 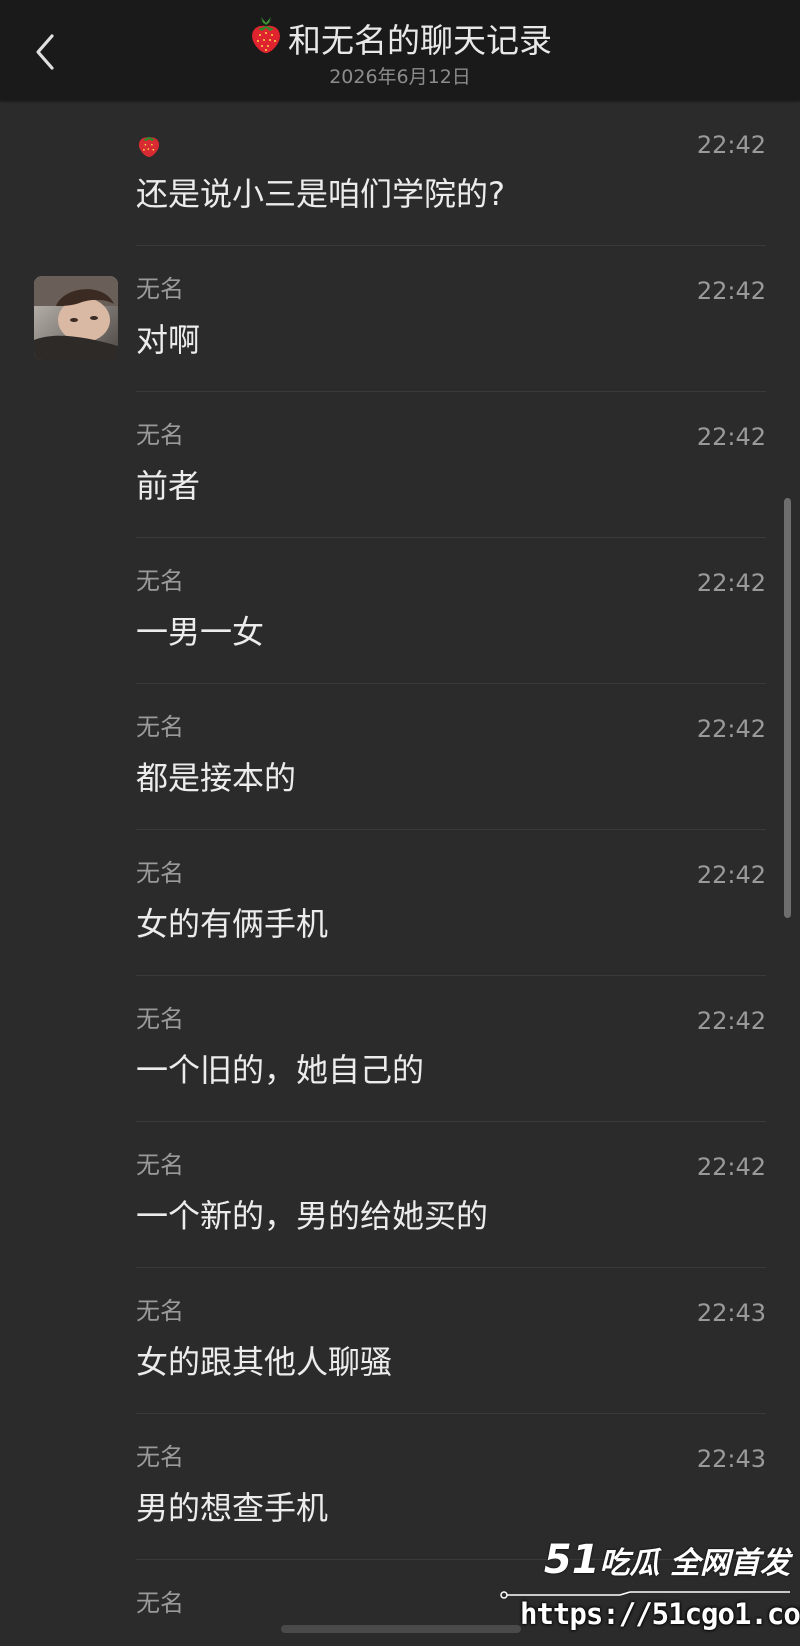 What do you see at coordinates (571, 1560) in the screenshot?
I see `watermark-brand-number: 51` at bounding box center [571, 1560].